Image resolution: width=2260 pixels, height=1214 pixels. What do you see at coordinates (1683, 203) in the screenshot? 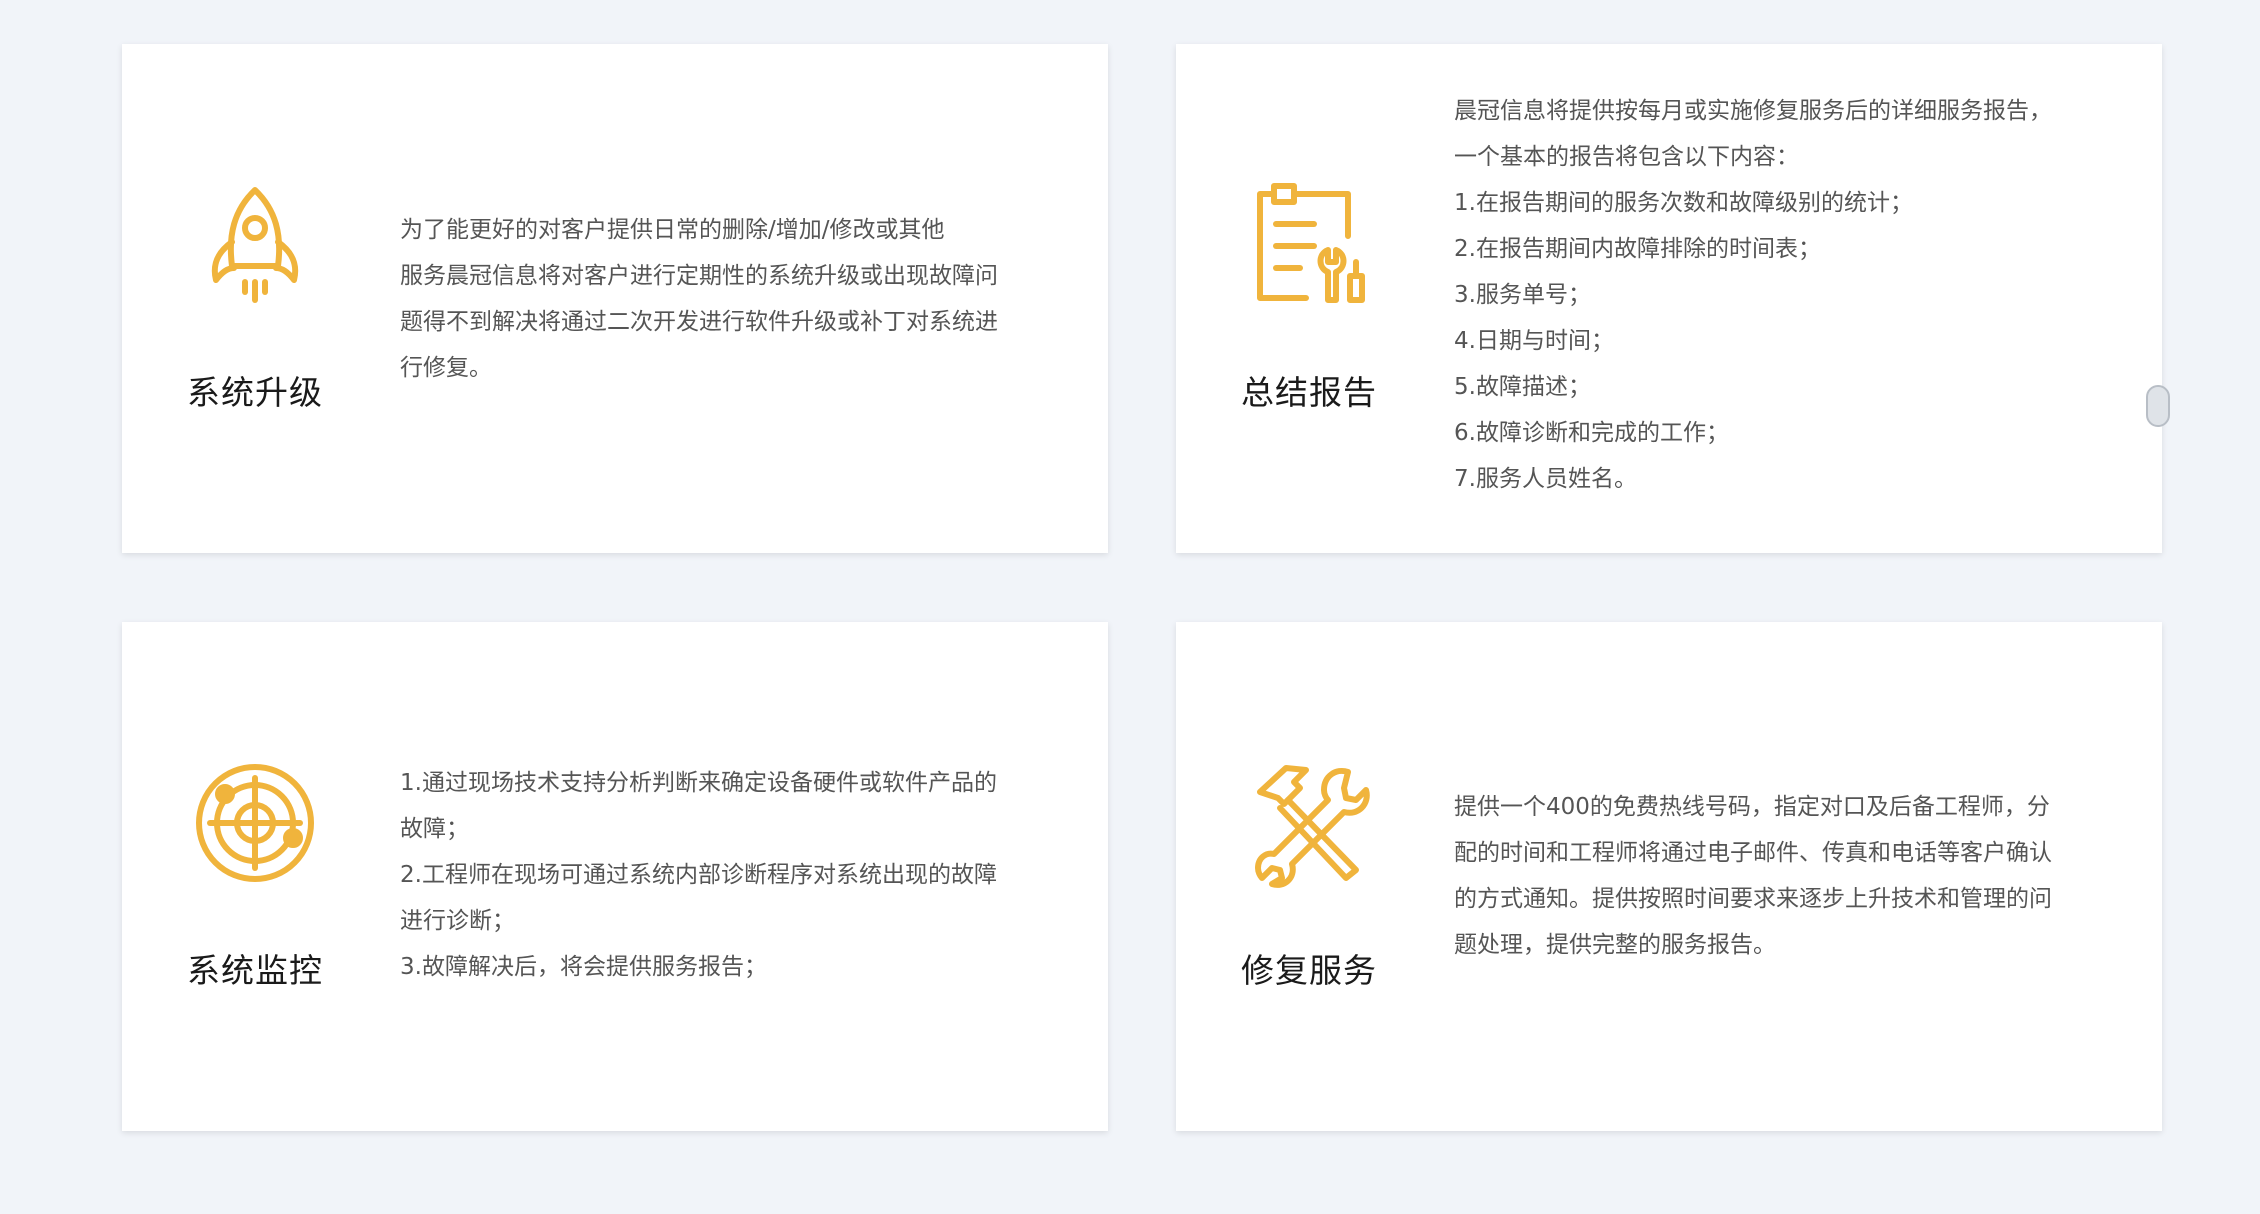
I see `description-line: 1.在报告期间的服务次数和故障级别的统计；` at bounding box center [1683, 203].